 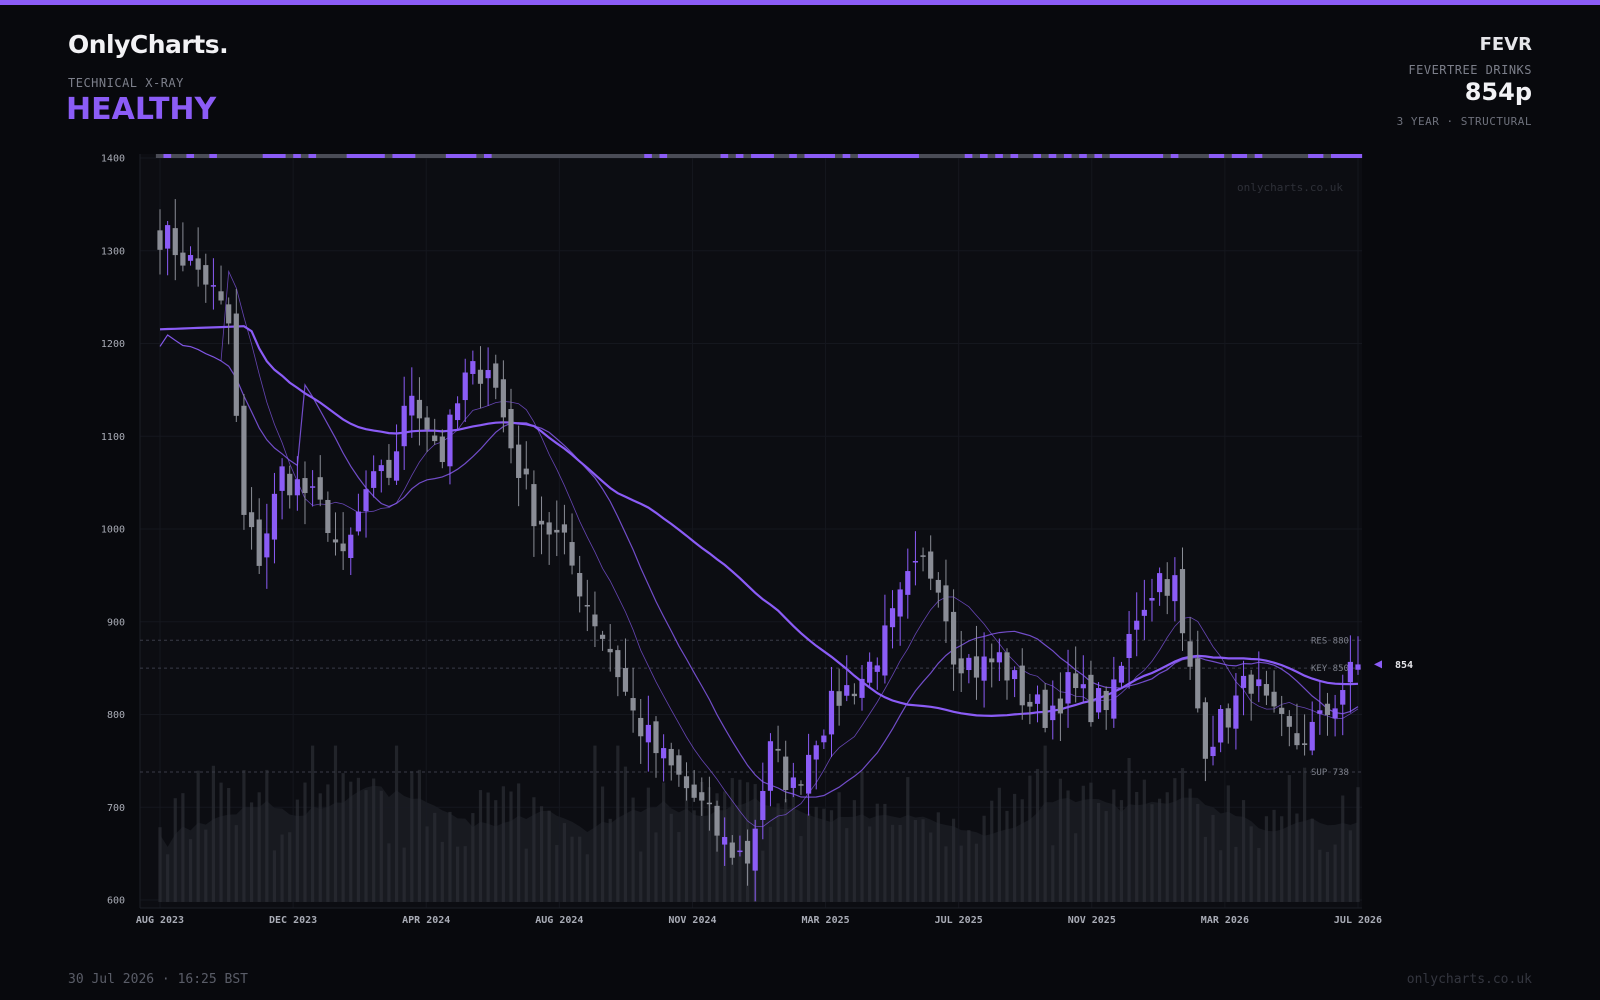 I want to click on y-tick-label: 1300, so click(x=113, y=251).